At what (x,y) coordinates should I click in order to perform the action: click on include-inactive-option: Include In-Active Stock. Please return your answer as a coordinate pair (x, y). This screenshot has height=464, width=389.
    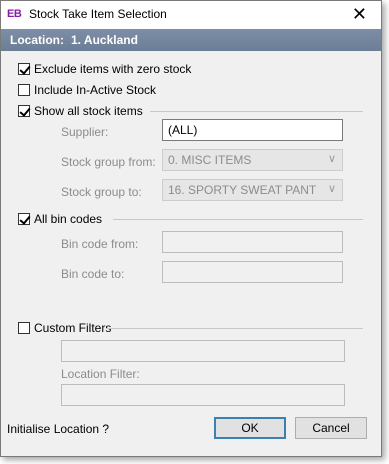
    Looking at the image, I should click on (87, 90).